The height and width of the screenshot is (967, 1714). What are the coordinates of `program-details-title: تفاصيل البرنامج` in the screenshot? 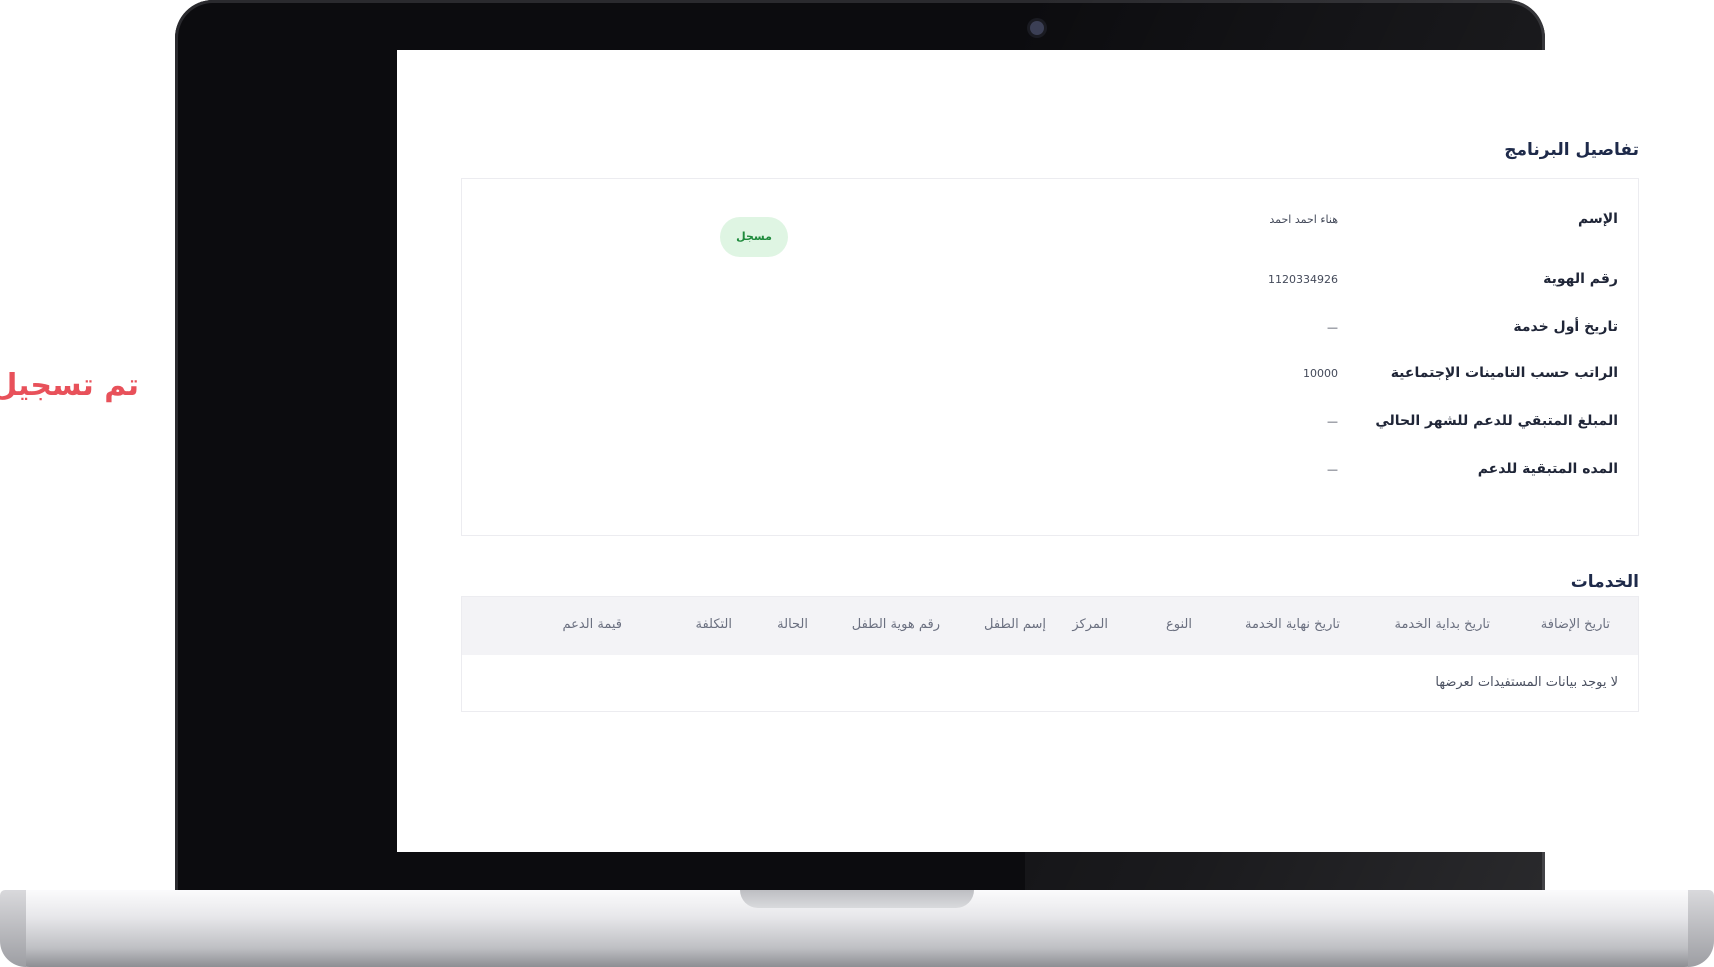 It's located at (1571, 150).